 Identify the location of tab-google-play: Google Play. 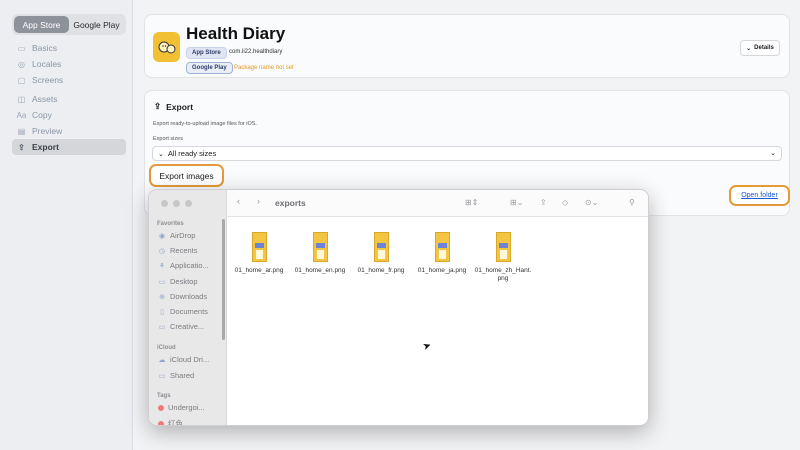
(96, 24).